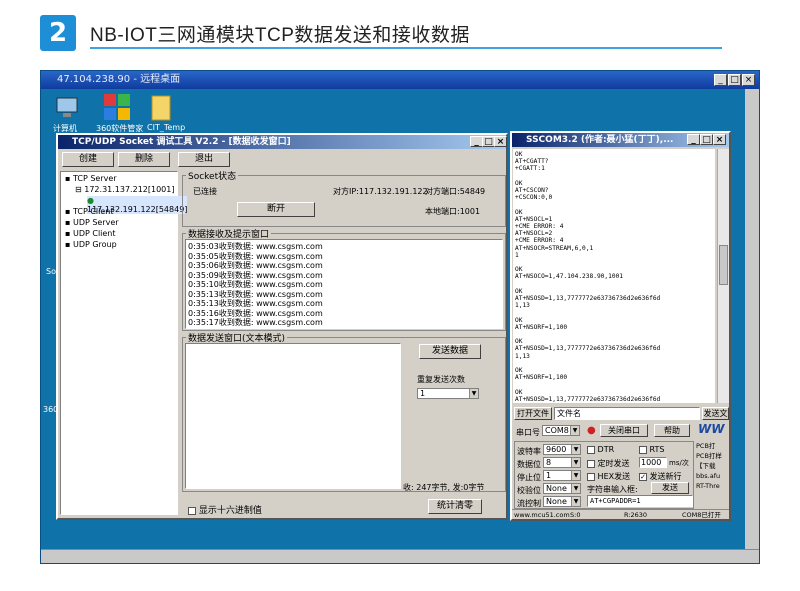 The height and width of the screenshot is (591, 800). I want to click on ad-line: PCB打样, so click(709, 456).